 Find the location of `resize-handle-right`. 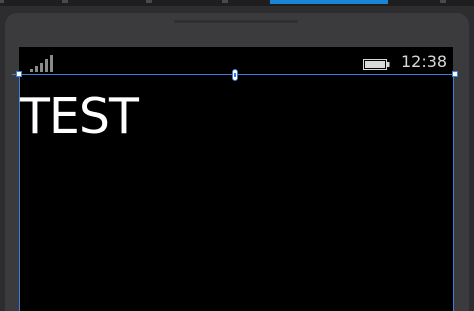

resize-handle-right is located at coordinates (455, 74).